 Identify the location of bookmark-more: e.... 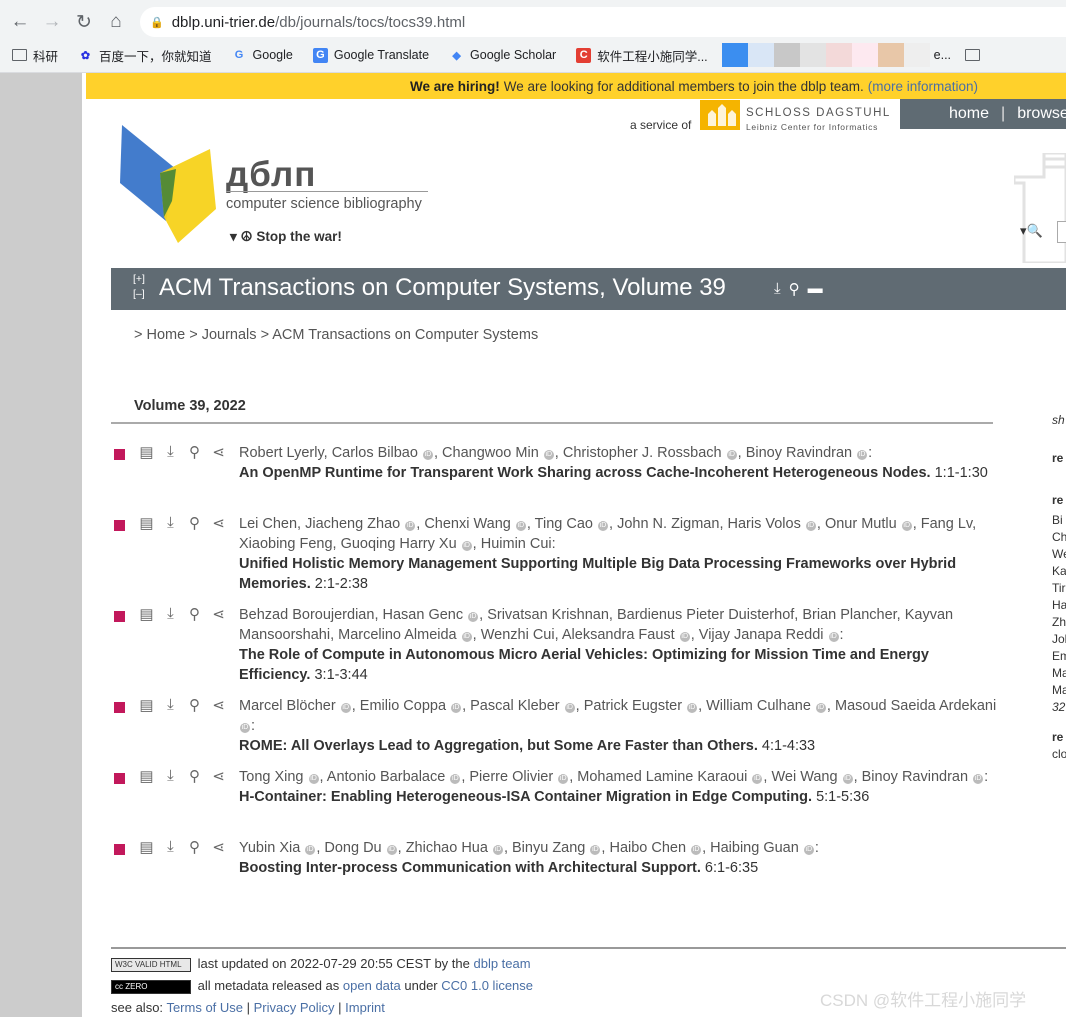
(942, 55).